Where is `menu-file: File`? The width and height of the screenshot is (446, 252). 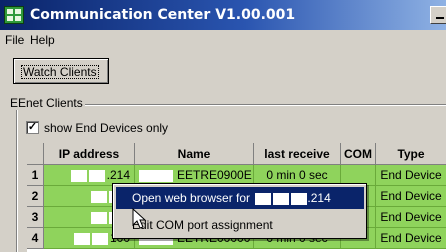
menu-file: File is located at coordinates (14, 40).